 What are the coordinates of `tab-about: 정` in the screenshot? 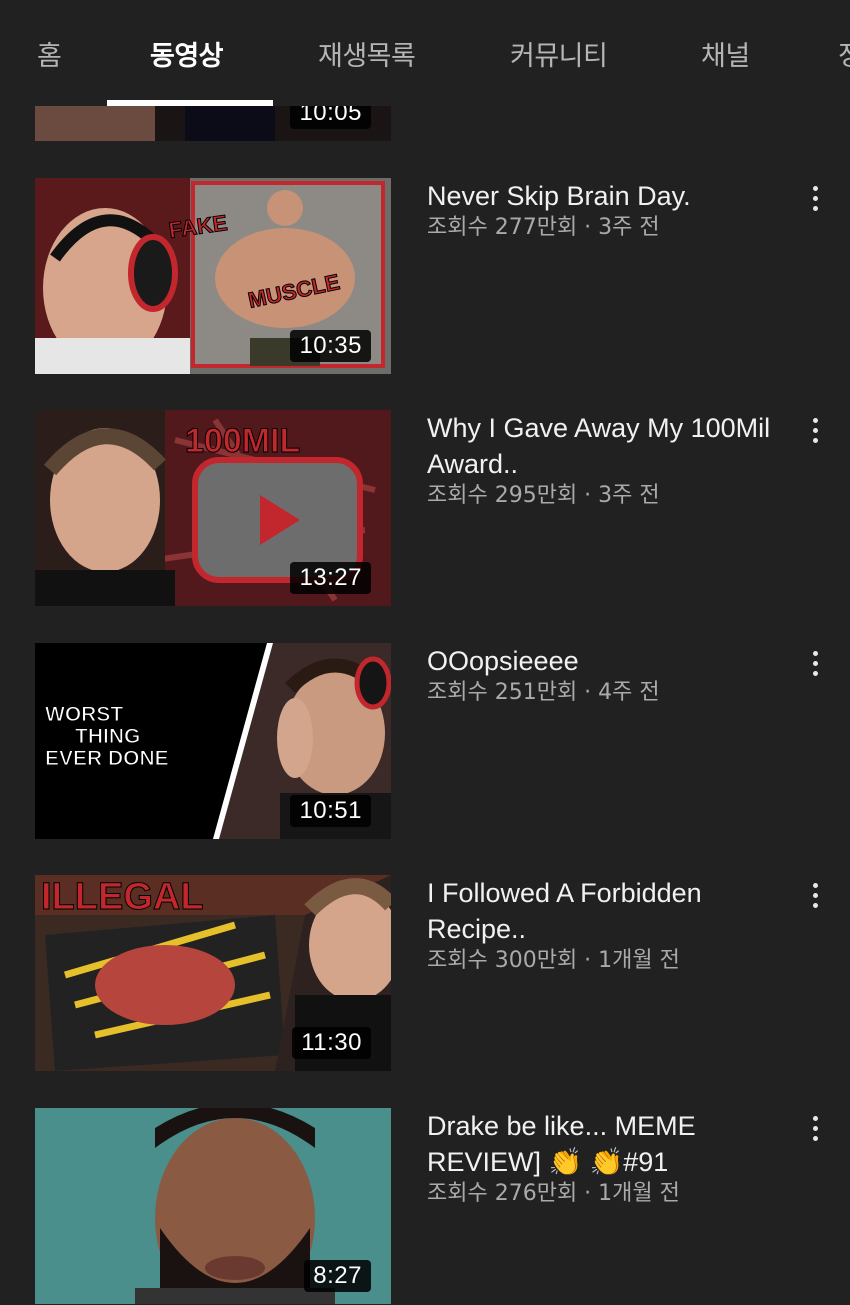 It's located at (844, 53).